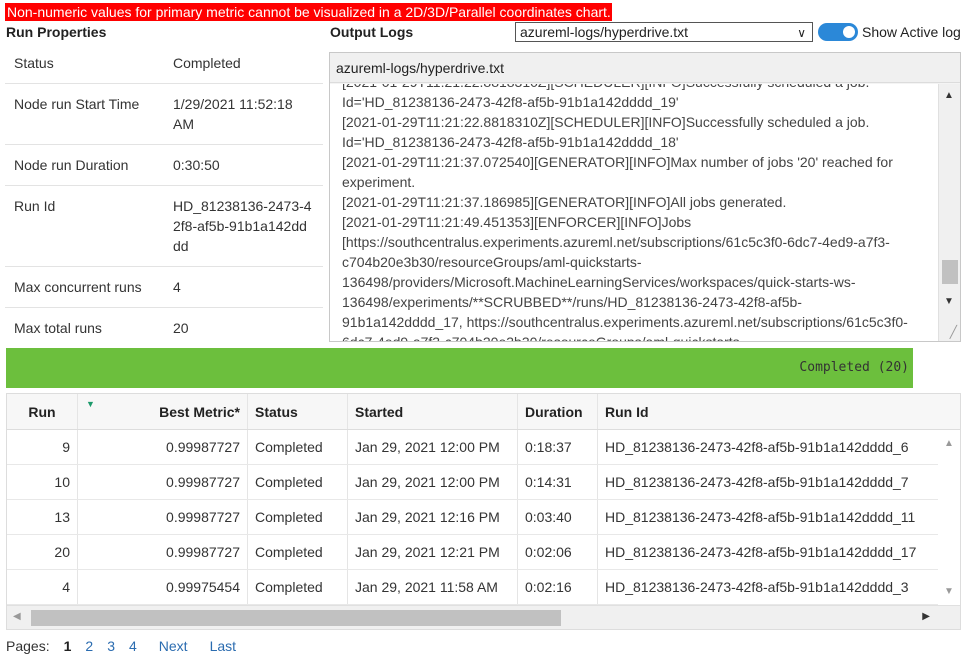  I want to click on pagination: Pages: 1 2 3 4 Next Last, so click(123, 646).